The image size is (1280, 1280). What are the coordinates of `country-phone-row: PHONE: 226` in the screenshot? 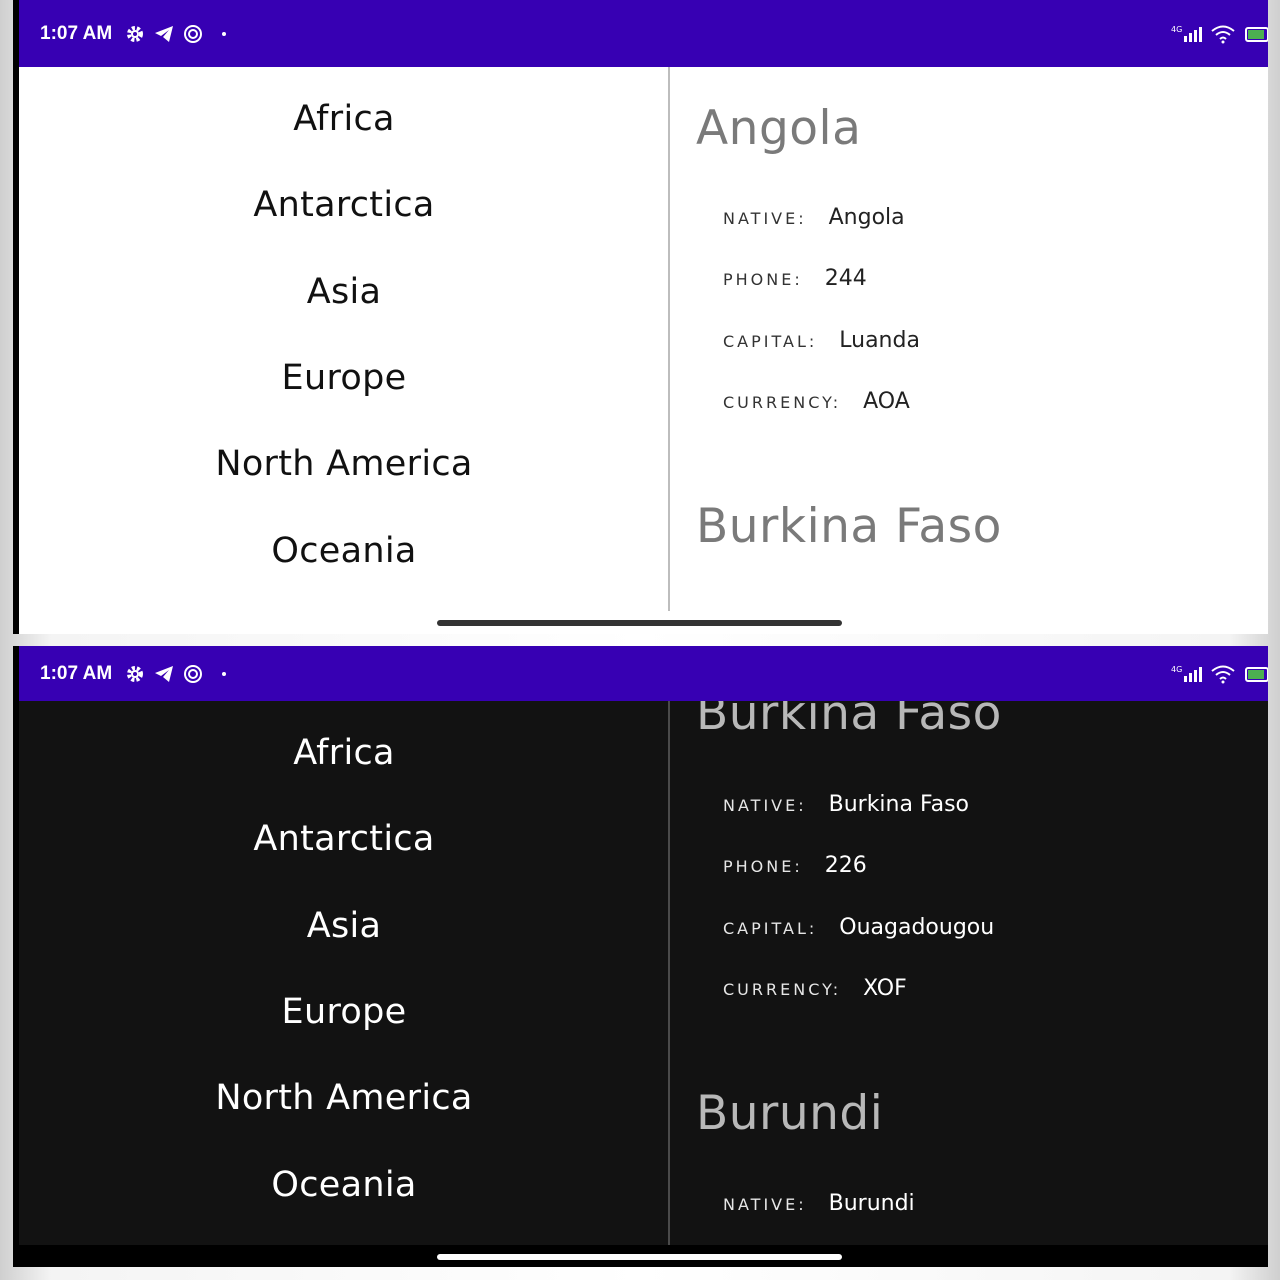 It's located at (795, 865).